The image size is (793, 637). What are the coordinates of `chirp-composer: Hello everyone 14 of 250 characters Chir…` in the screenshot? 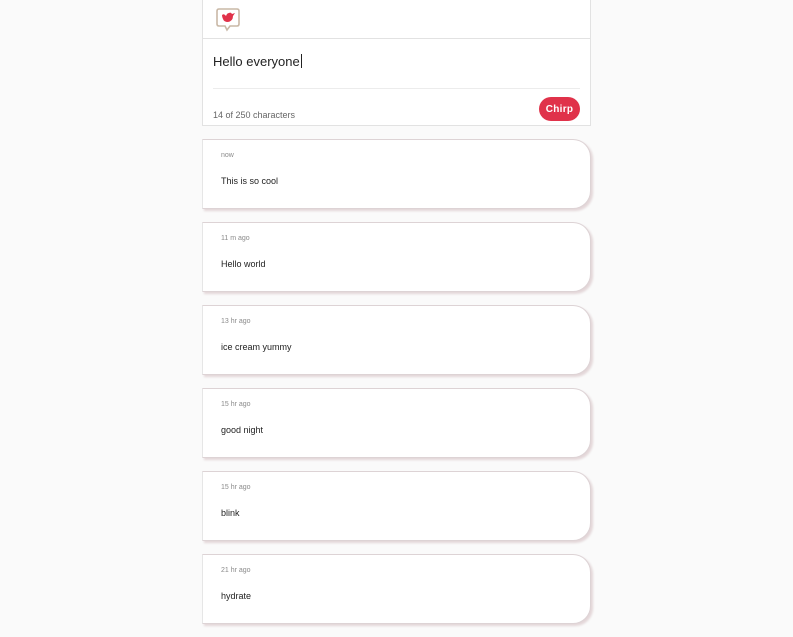 It's located at (396, 63).